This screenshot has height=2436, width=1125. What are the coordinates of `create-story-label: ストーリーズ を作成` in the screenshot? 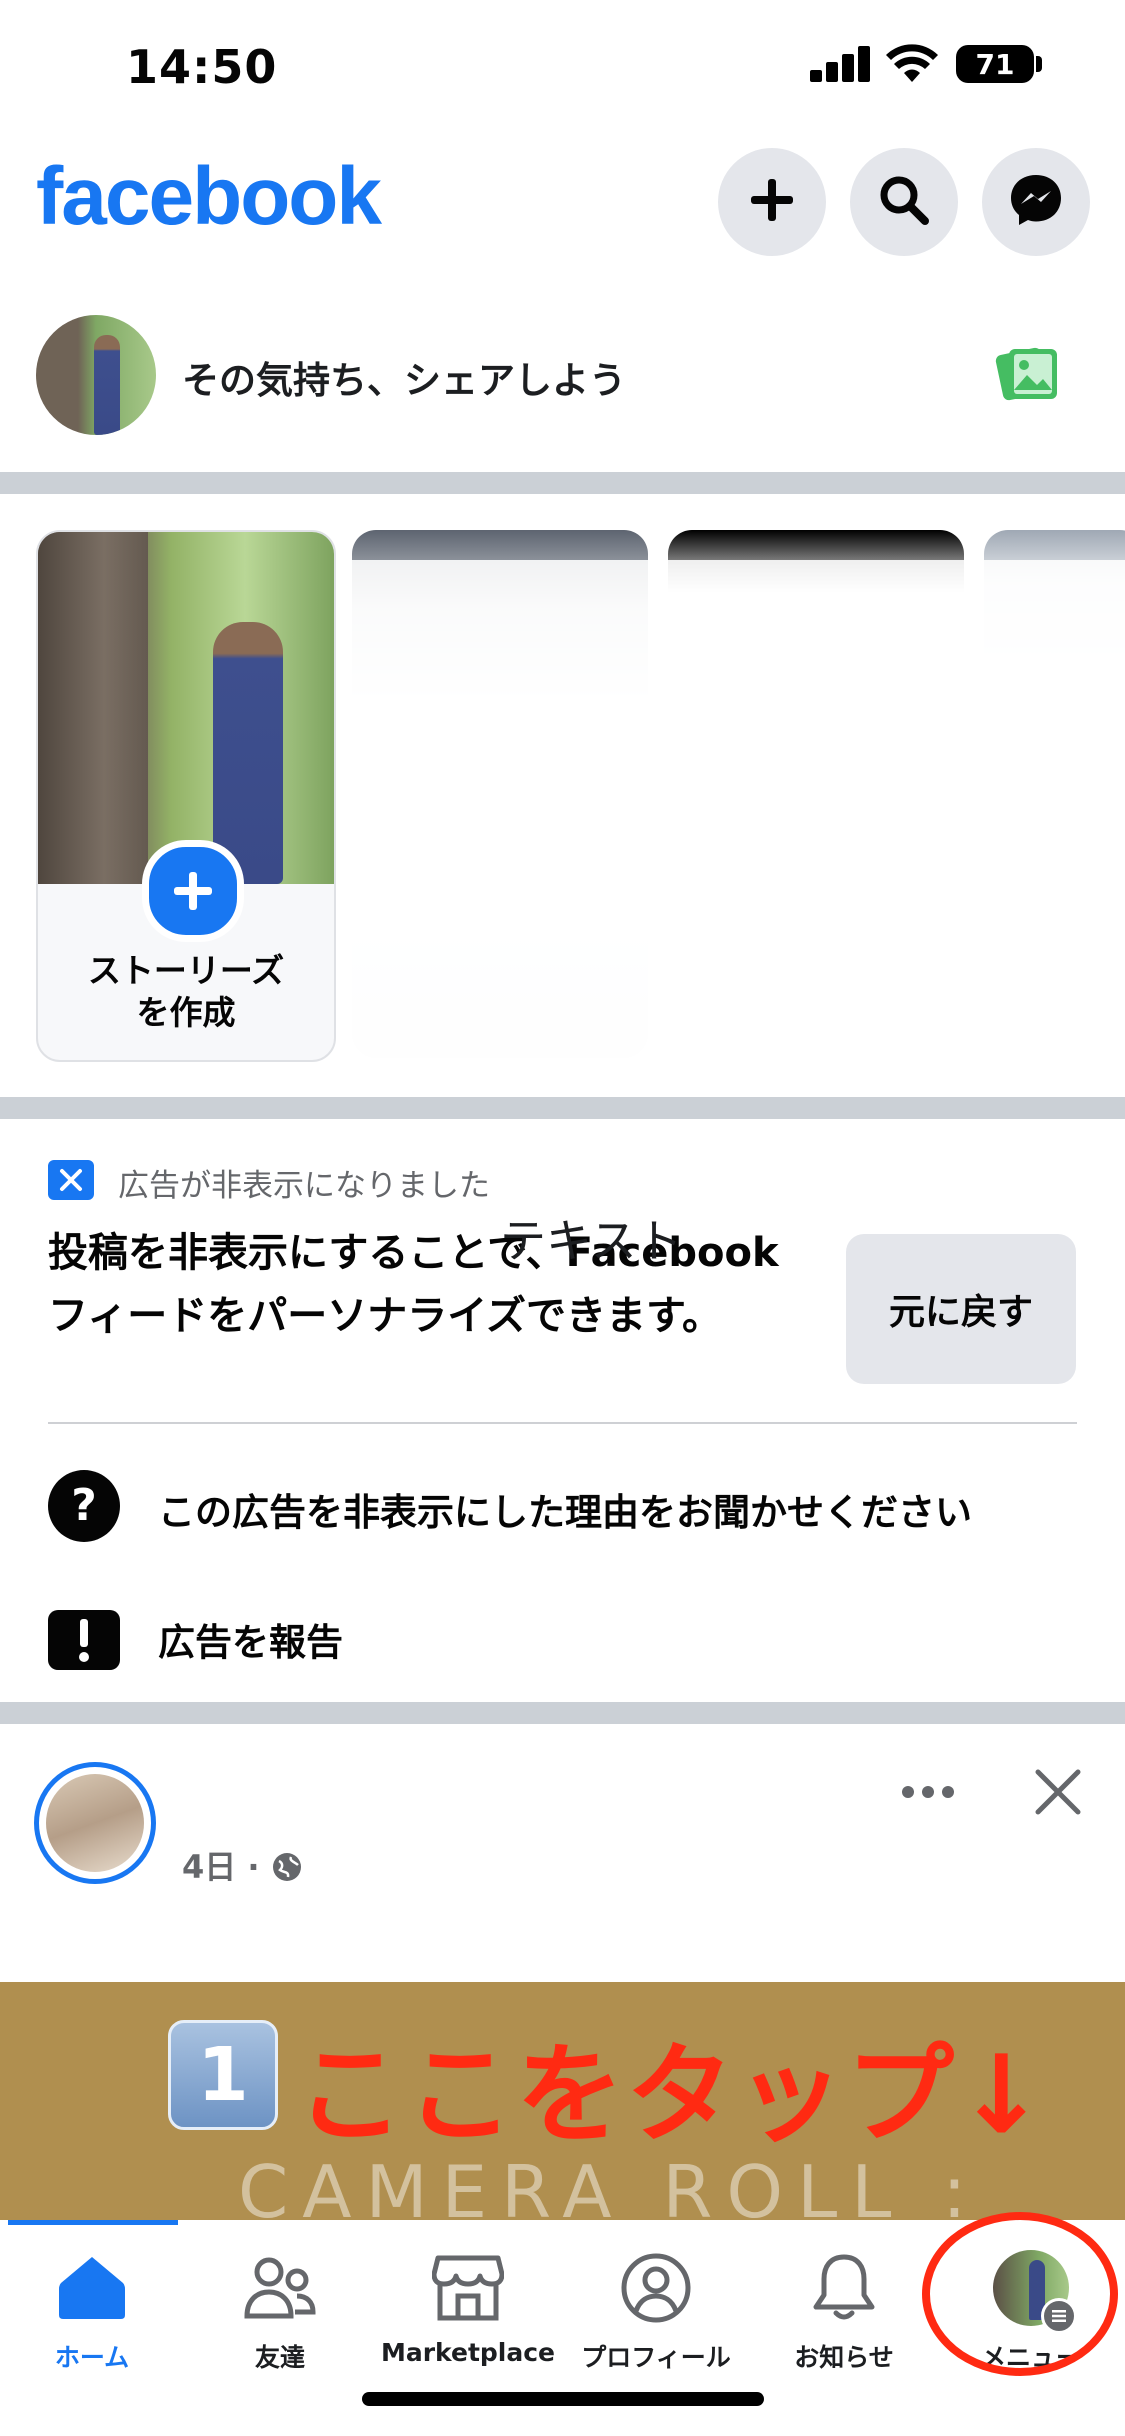 It's located at (186, 992).